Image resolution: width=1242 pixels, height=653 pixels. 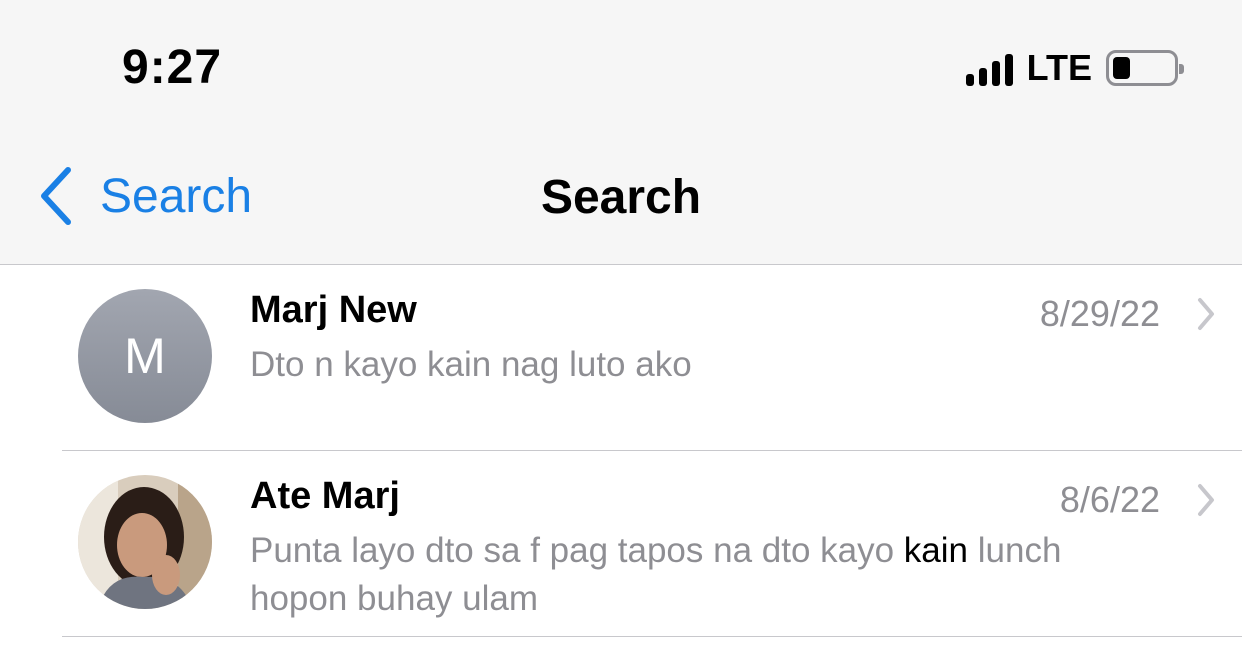 What do you see at coordinates (1109, 499) in the screenshot?
I see `message-date: 8/6/22` at bounding box center [1109, 499].